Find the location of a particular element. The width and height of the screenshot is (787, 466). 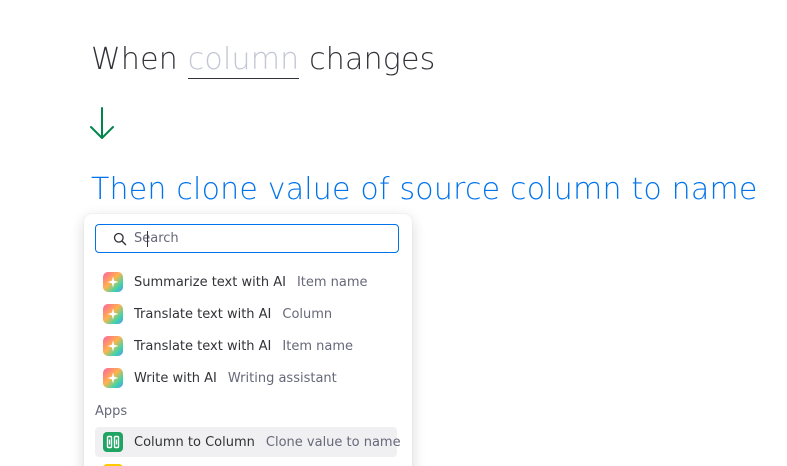

list-item-title: Column to Column is located at coordinates (194, 442).